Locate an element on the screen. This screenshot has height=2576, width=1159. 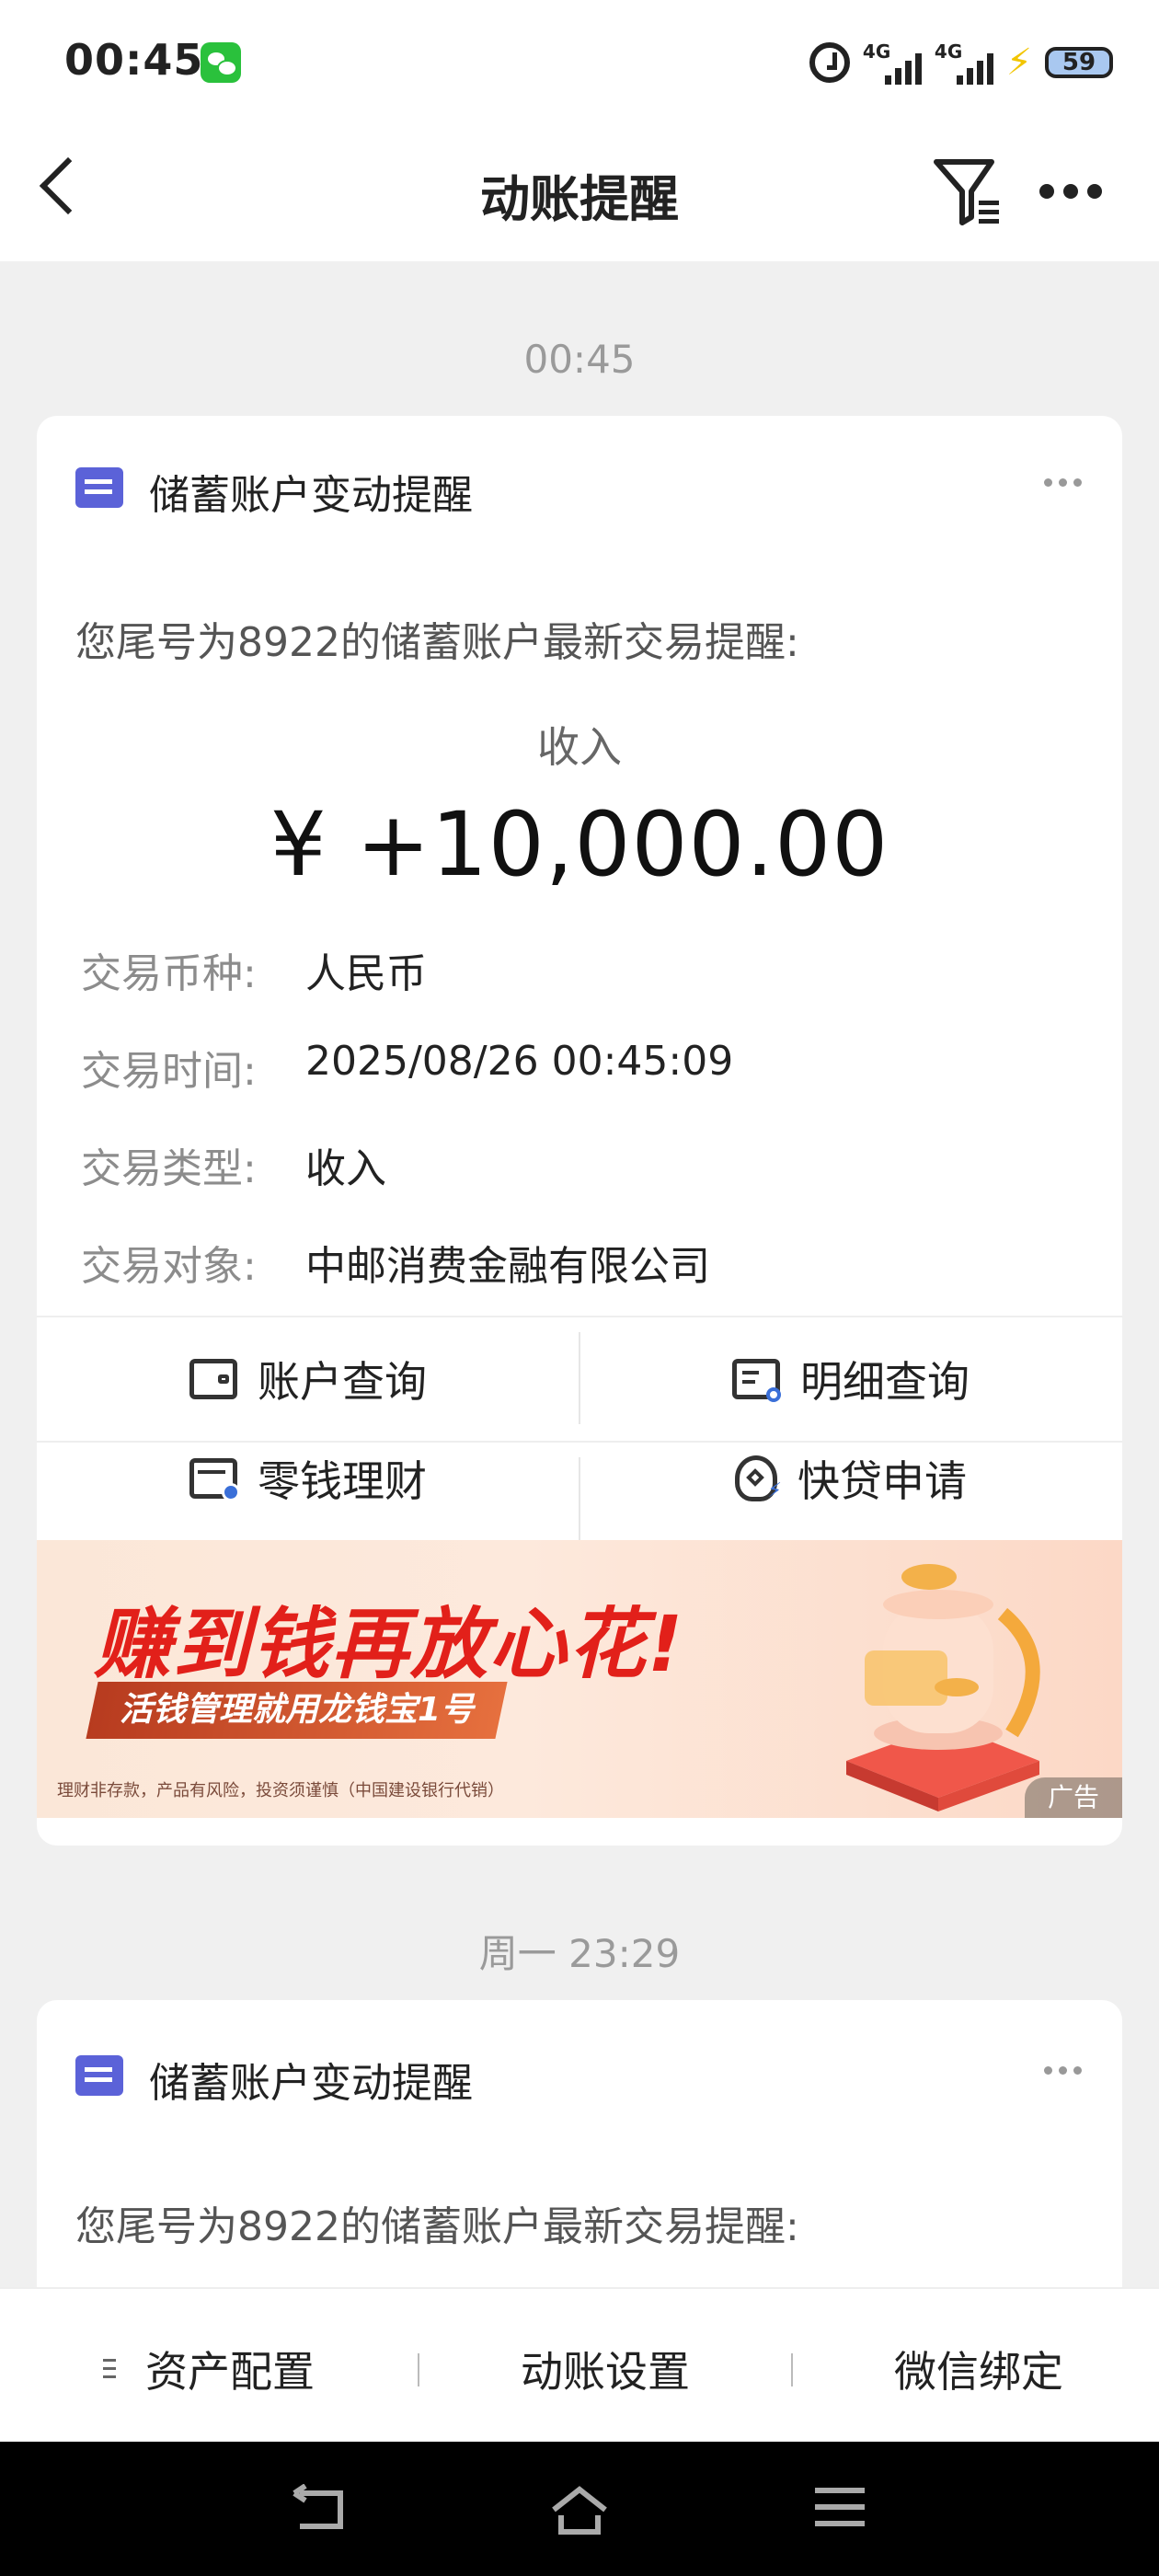
system-navigation-bar is located at coordinates (579, 2509).